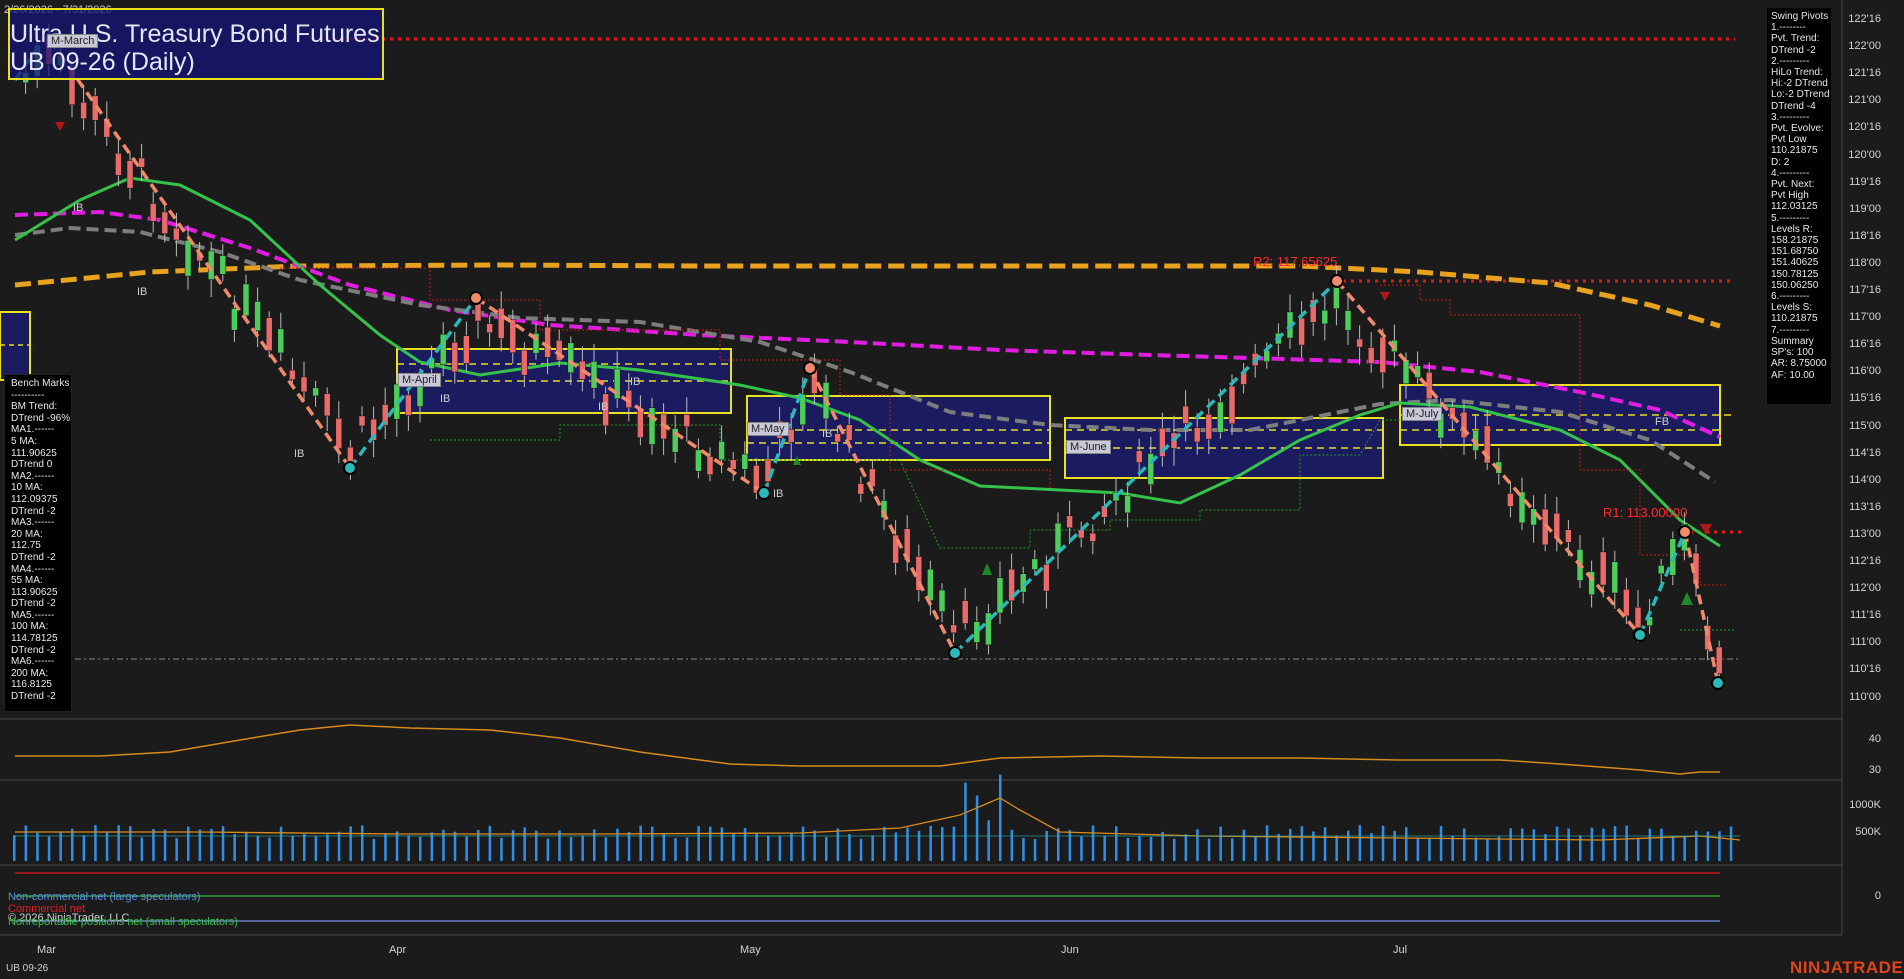 The width and height of the screenshot is (1904, 979). What do you see at coordinates (41, 418) in the screenshot?
I see `bench-marks-line: DTrend -96%` at bounding box center [41, 418].